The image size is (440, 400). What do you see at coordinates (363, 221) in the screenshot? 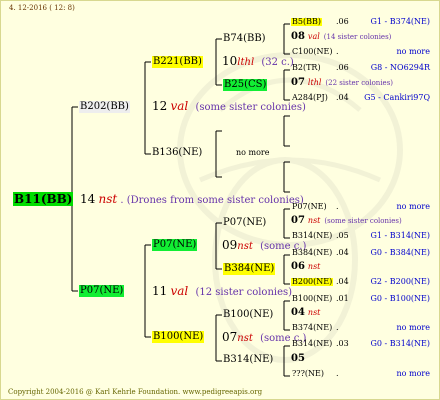
I see `gen5-sire-note-7: (some sister colonies)` at bounding box center [363, 221].